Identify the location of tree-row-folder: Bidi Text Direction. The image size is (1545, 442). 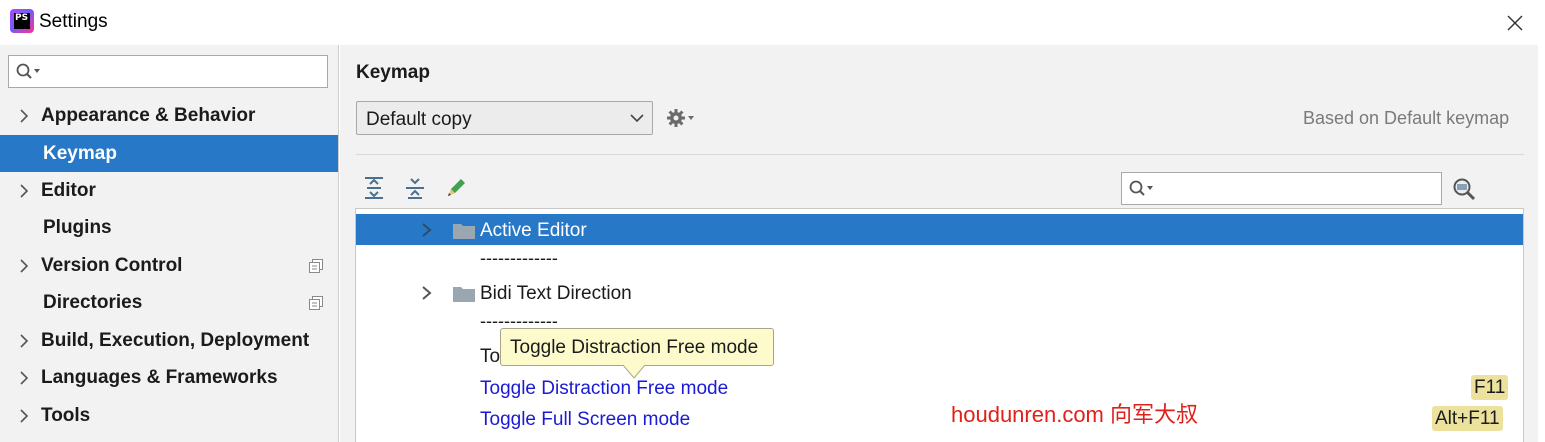
(939, 292).